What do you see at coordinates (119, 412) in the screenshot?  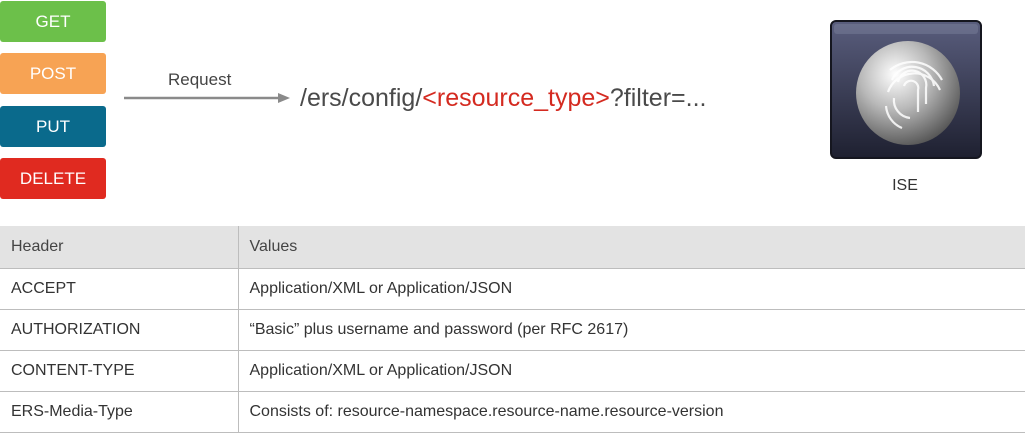 I see `header-name-cell: ERS-Media-Type` at bounding box center [119, 412].